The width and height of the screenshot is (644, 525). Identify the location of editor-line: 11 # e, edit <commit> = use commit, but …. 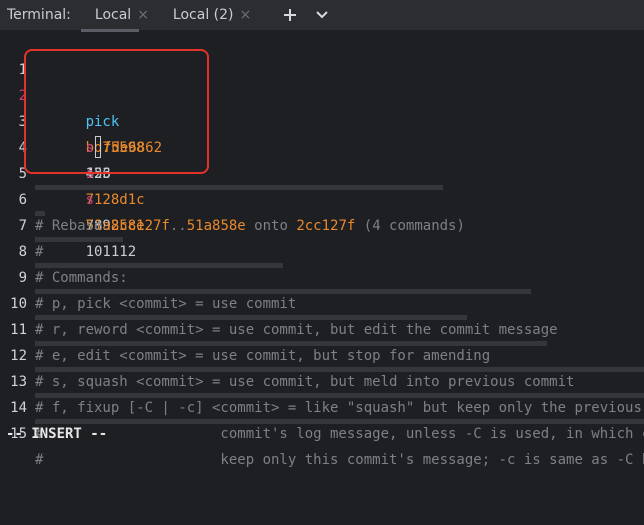
(322, 327).